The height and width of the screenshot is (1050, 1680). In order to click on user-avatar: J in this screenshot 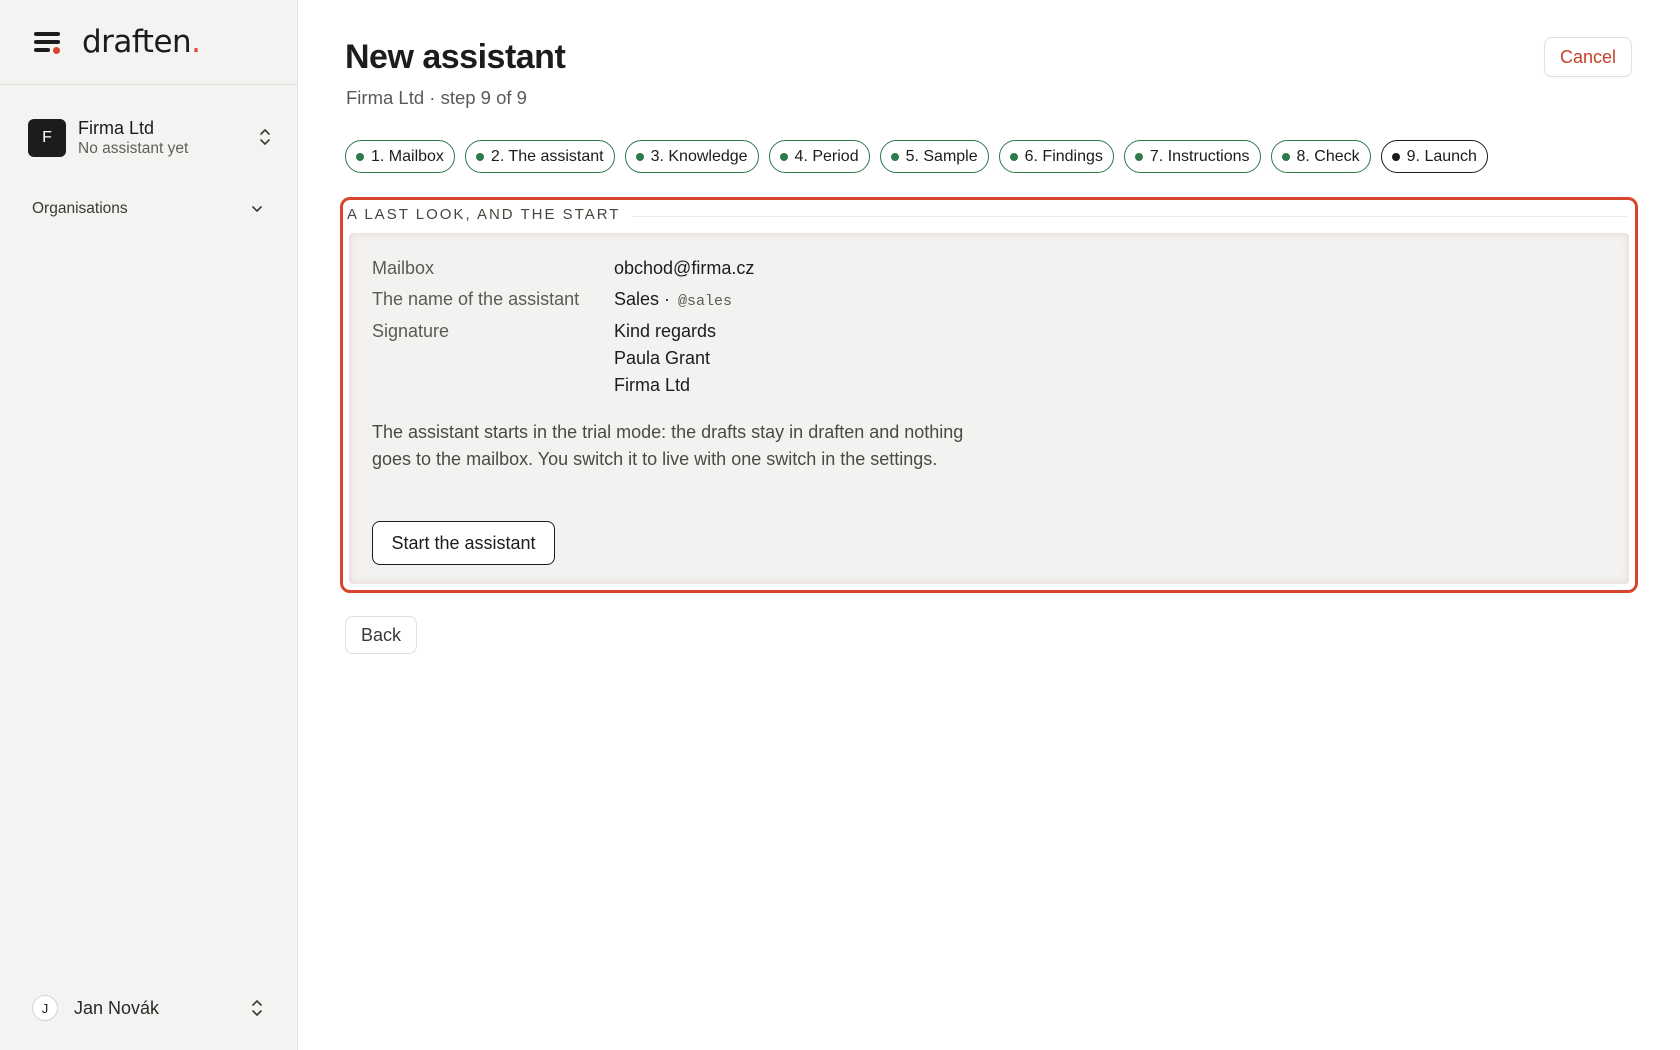, I will do `click(45, 1008)`.